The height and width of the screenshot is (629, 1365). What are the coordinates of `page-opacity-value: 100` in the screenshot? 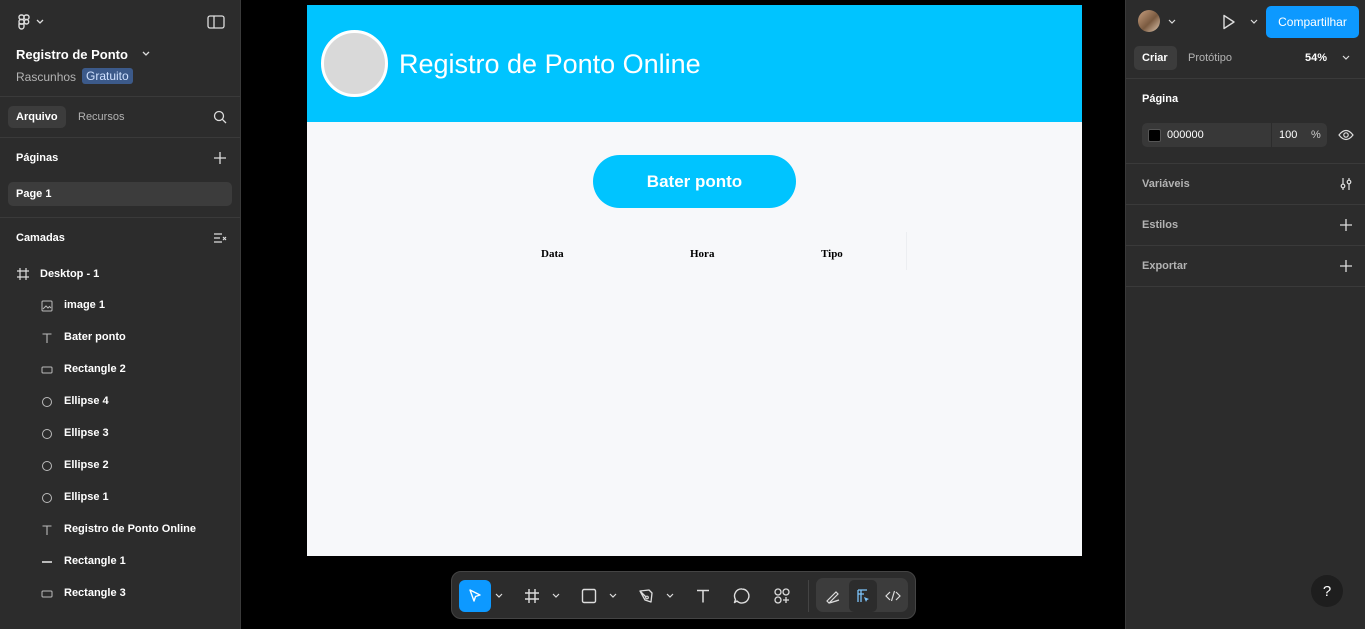 It's located at (1288, 135).